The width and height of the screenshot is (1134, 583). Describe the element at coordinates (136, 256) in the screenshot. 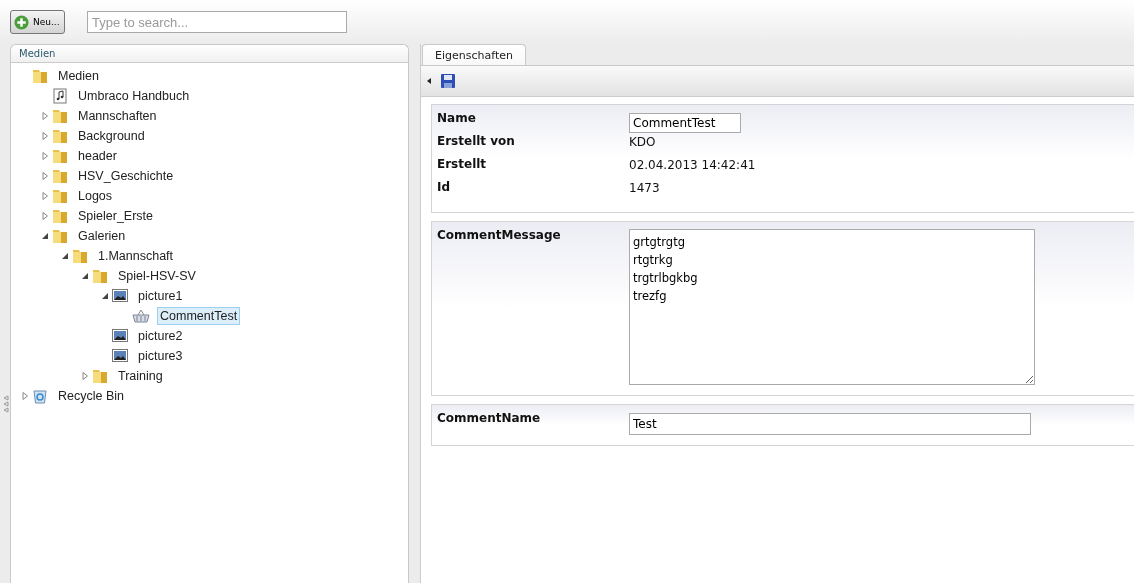

I see `tree-item: 1.Mannschaft` at that location.